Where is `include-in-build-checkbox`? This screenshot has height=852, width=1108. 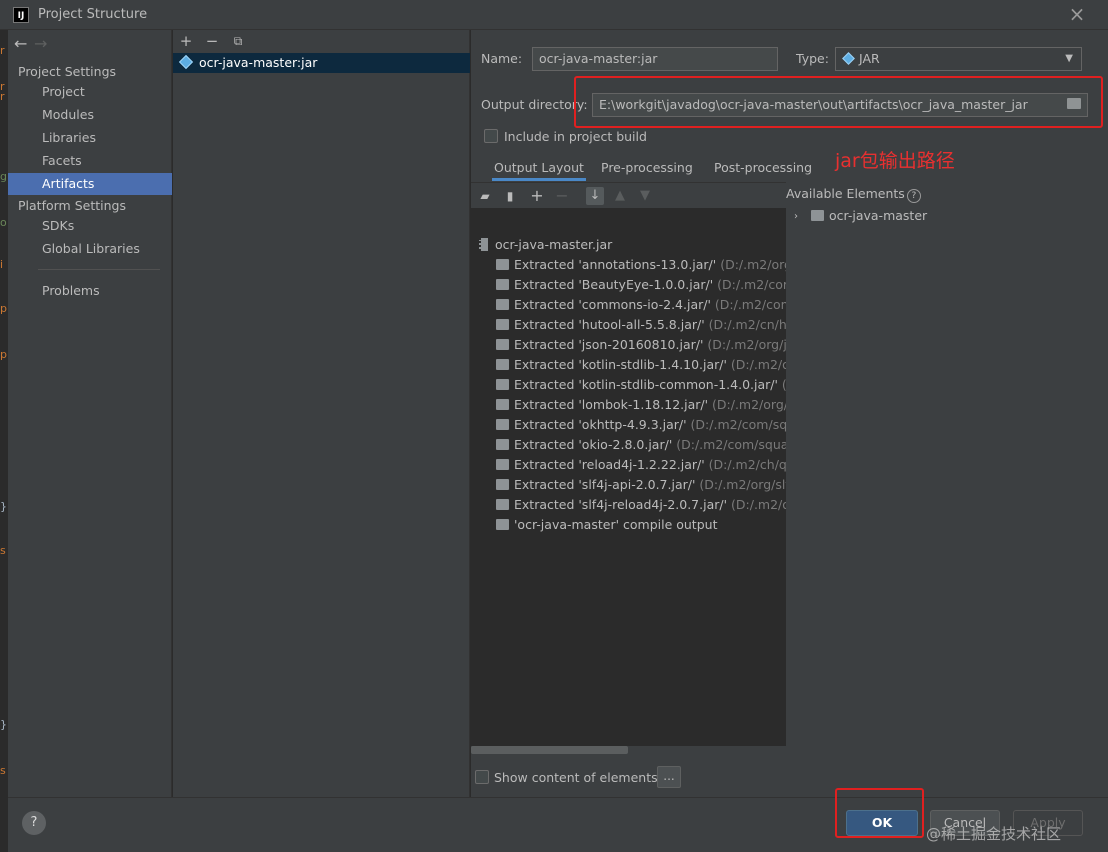
include-in-build-checkbox is located at coordinates (491, 136).